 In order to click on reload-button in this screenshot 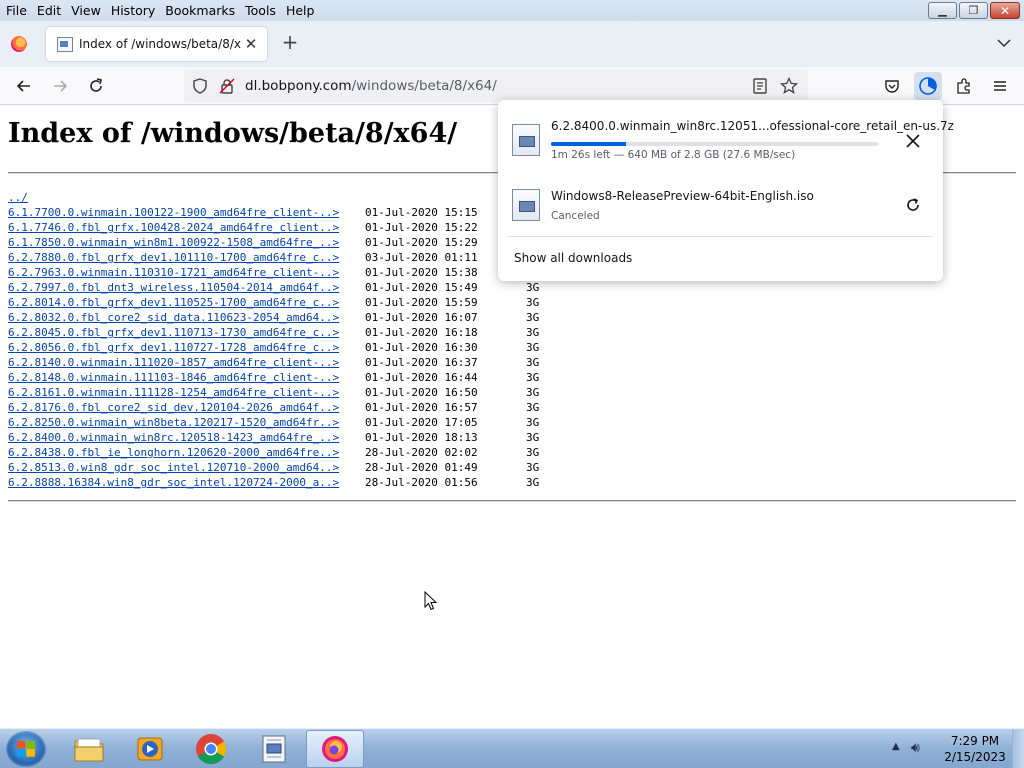, I will do `click(96, 86)`.